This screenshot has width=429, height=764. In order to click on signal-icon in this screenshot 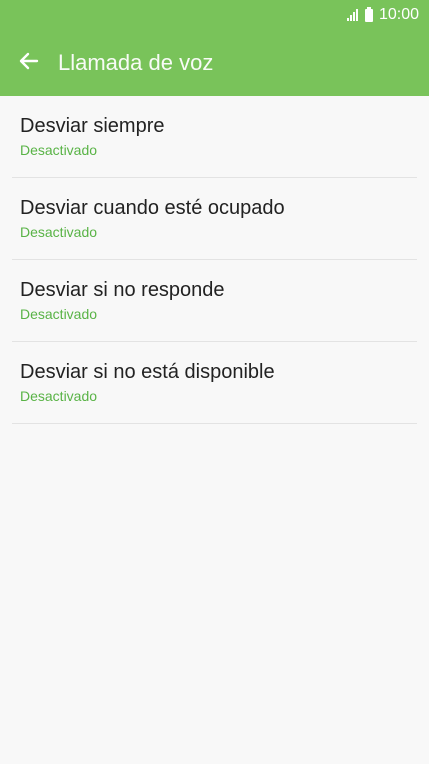, I will do `click(353, 15)`.